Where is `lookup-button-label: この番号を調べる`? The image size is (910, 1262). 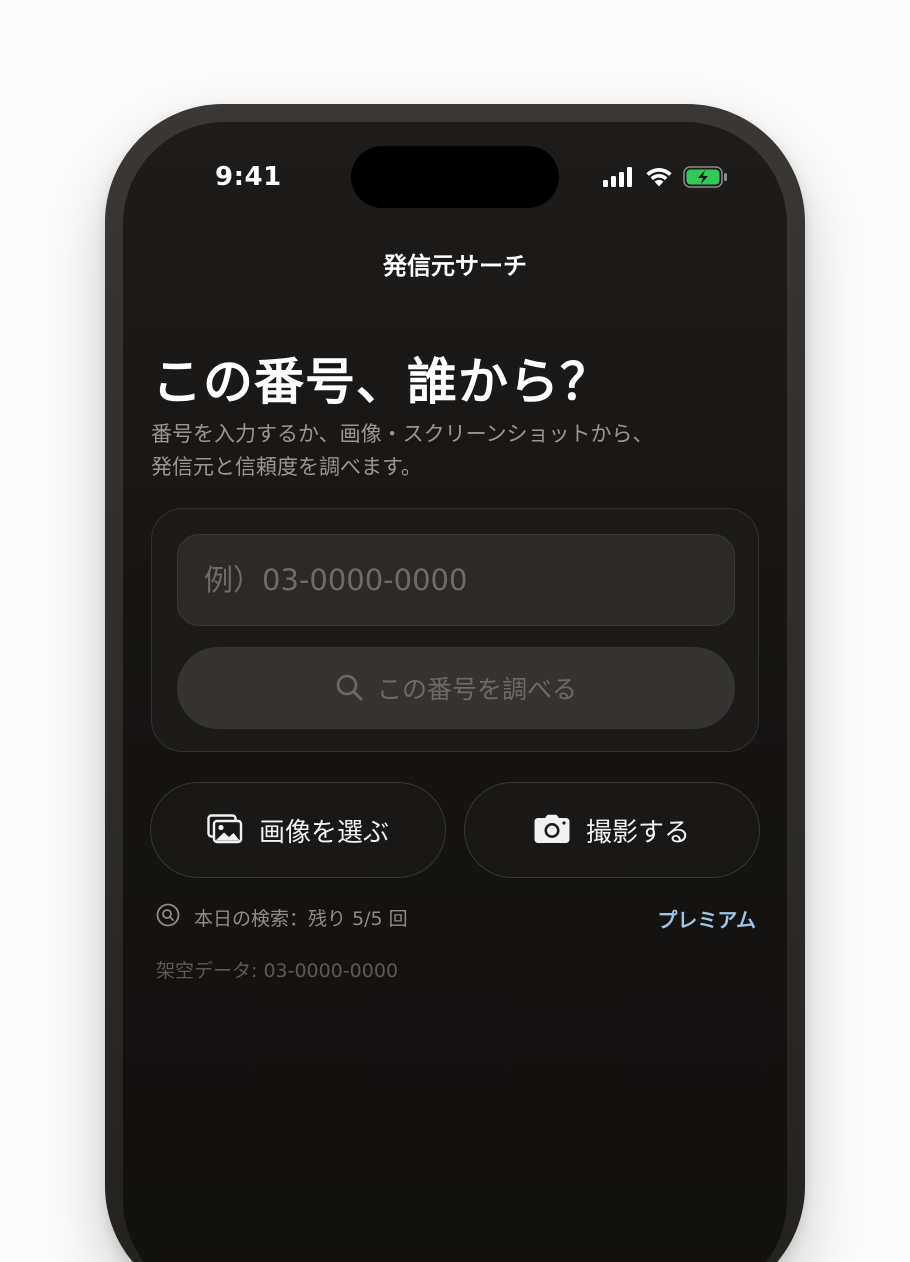 lookup-button-label: この番号を調べる is located at coordinates (476, 689).